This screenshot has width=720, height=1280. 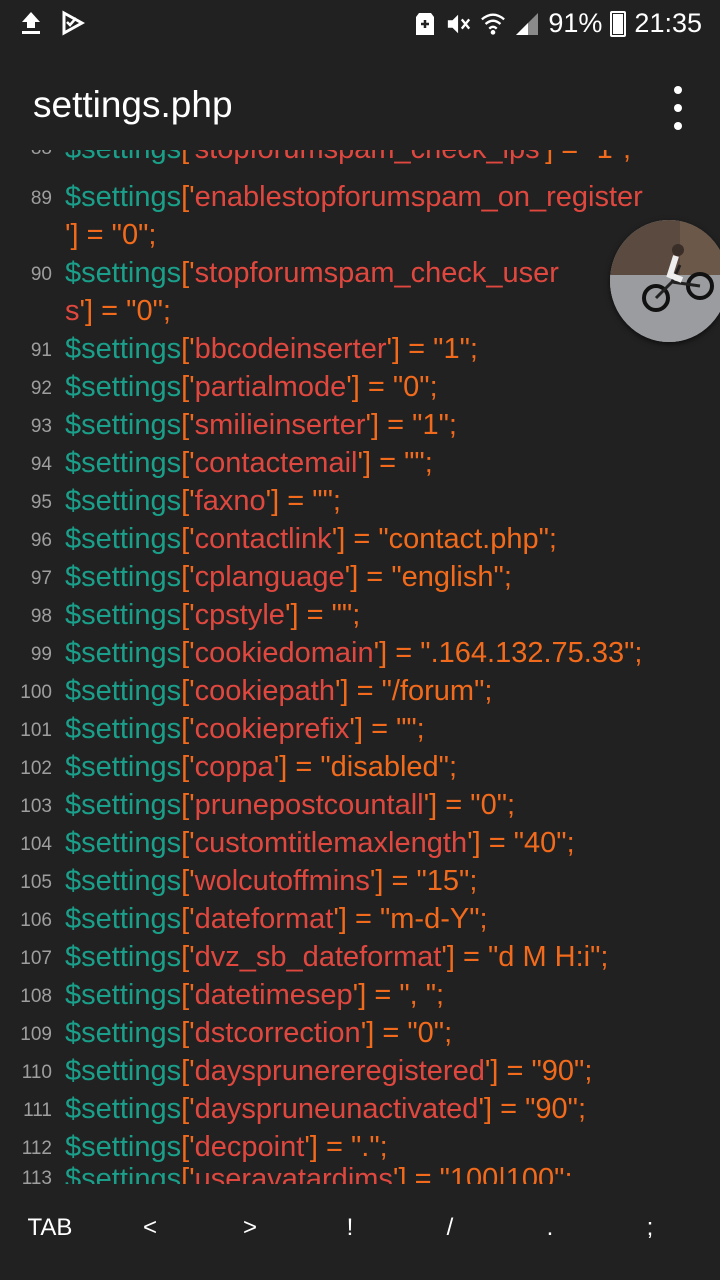 What do you see at coordinates (249, 463) in the screenshot?
I see `code-text: $settings['contactemail'] = "";` at bounding box center [249, 463].